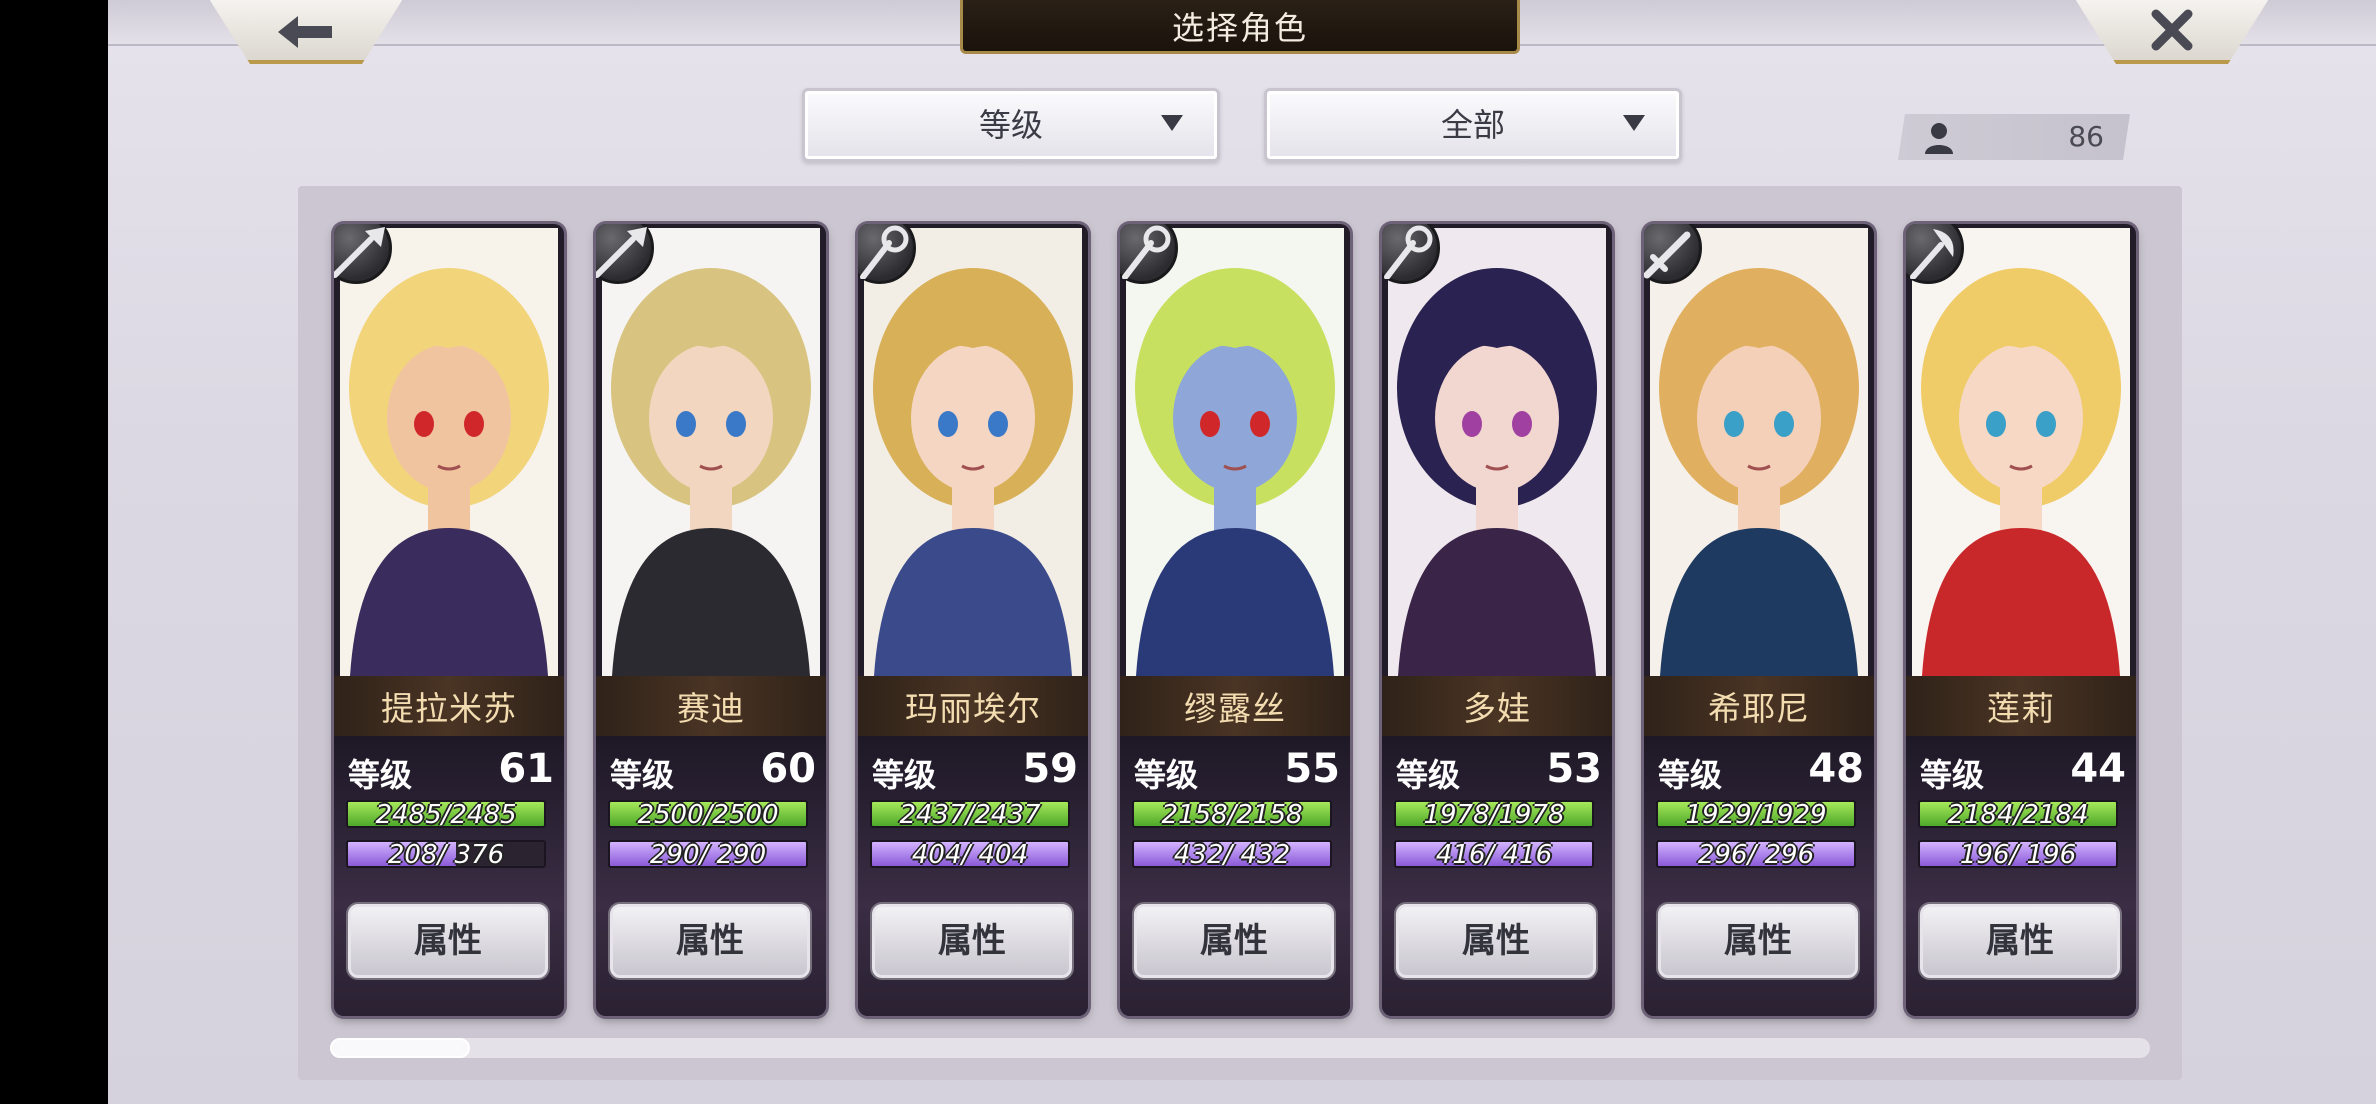  What do you see at coordinates (975, 770) in the screenshot?
I see `level-row: 等级 59` at bounding box center [975, 770].